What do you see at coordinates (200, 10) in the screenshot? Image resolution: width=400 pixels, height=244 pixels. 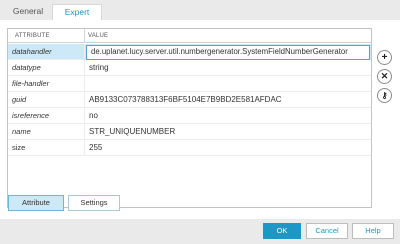 I see `tab-bar: General Expert` at bounding box center [200, 10].